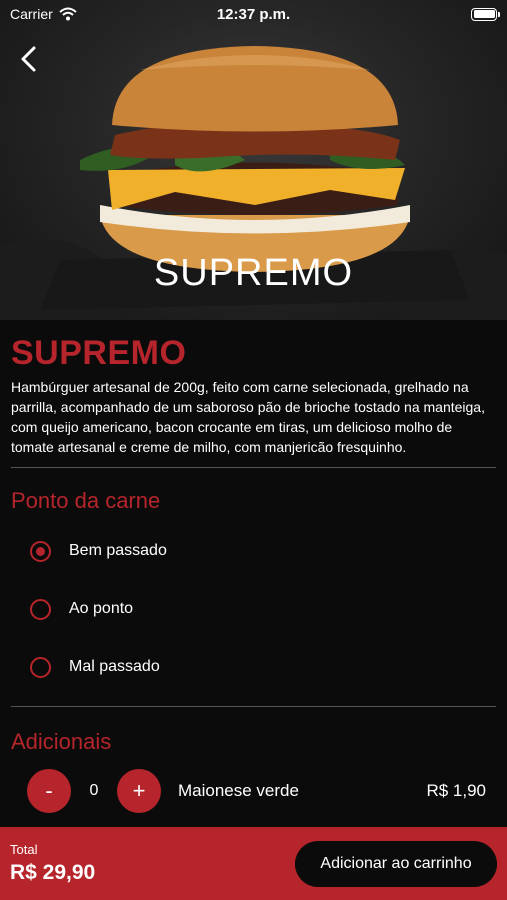 This screenshot has height=900, width=507. What do you see at coordinates (61, 741) in the screenshot?
I see `addons-title: Adicionais` at bounding box center [61, 741].